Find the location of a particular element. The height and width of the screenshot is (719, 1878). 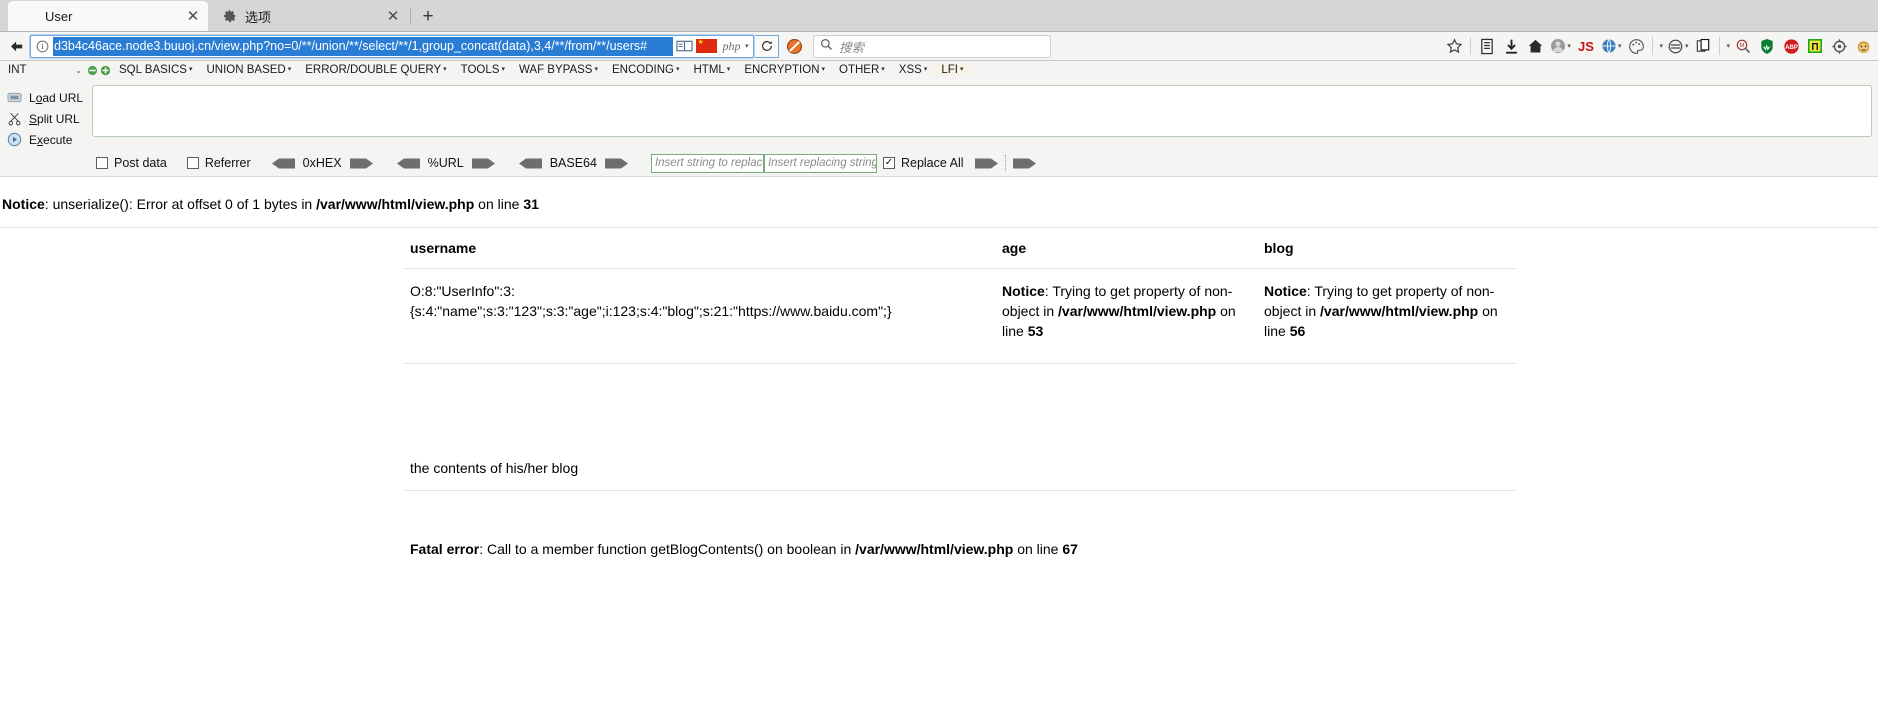

bookmark-star-icon is located at coordinates (1454, 46).